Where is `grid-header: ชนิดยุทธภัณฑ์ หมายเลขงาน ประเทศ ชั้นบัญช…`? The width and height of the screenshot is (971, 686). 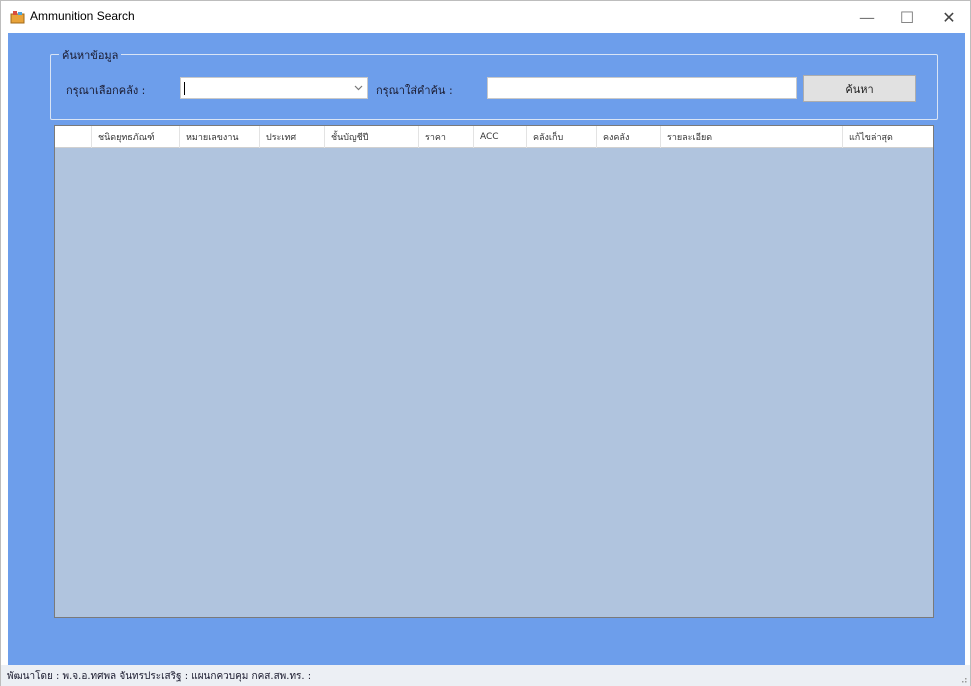
grid-header: ชนิดยุทธภัณฑ์ หมายเลขงาน ประเทศ ชั้นบัญช… is located at coordinates (494, 137).